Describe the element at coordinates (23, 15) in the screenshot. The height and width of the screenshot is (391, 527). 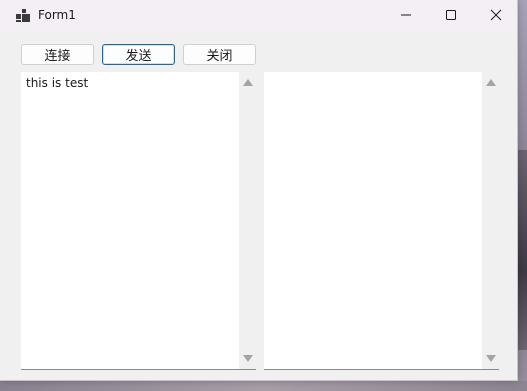
I see `winforms-app-icon` at that location.